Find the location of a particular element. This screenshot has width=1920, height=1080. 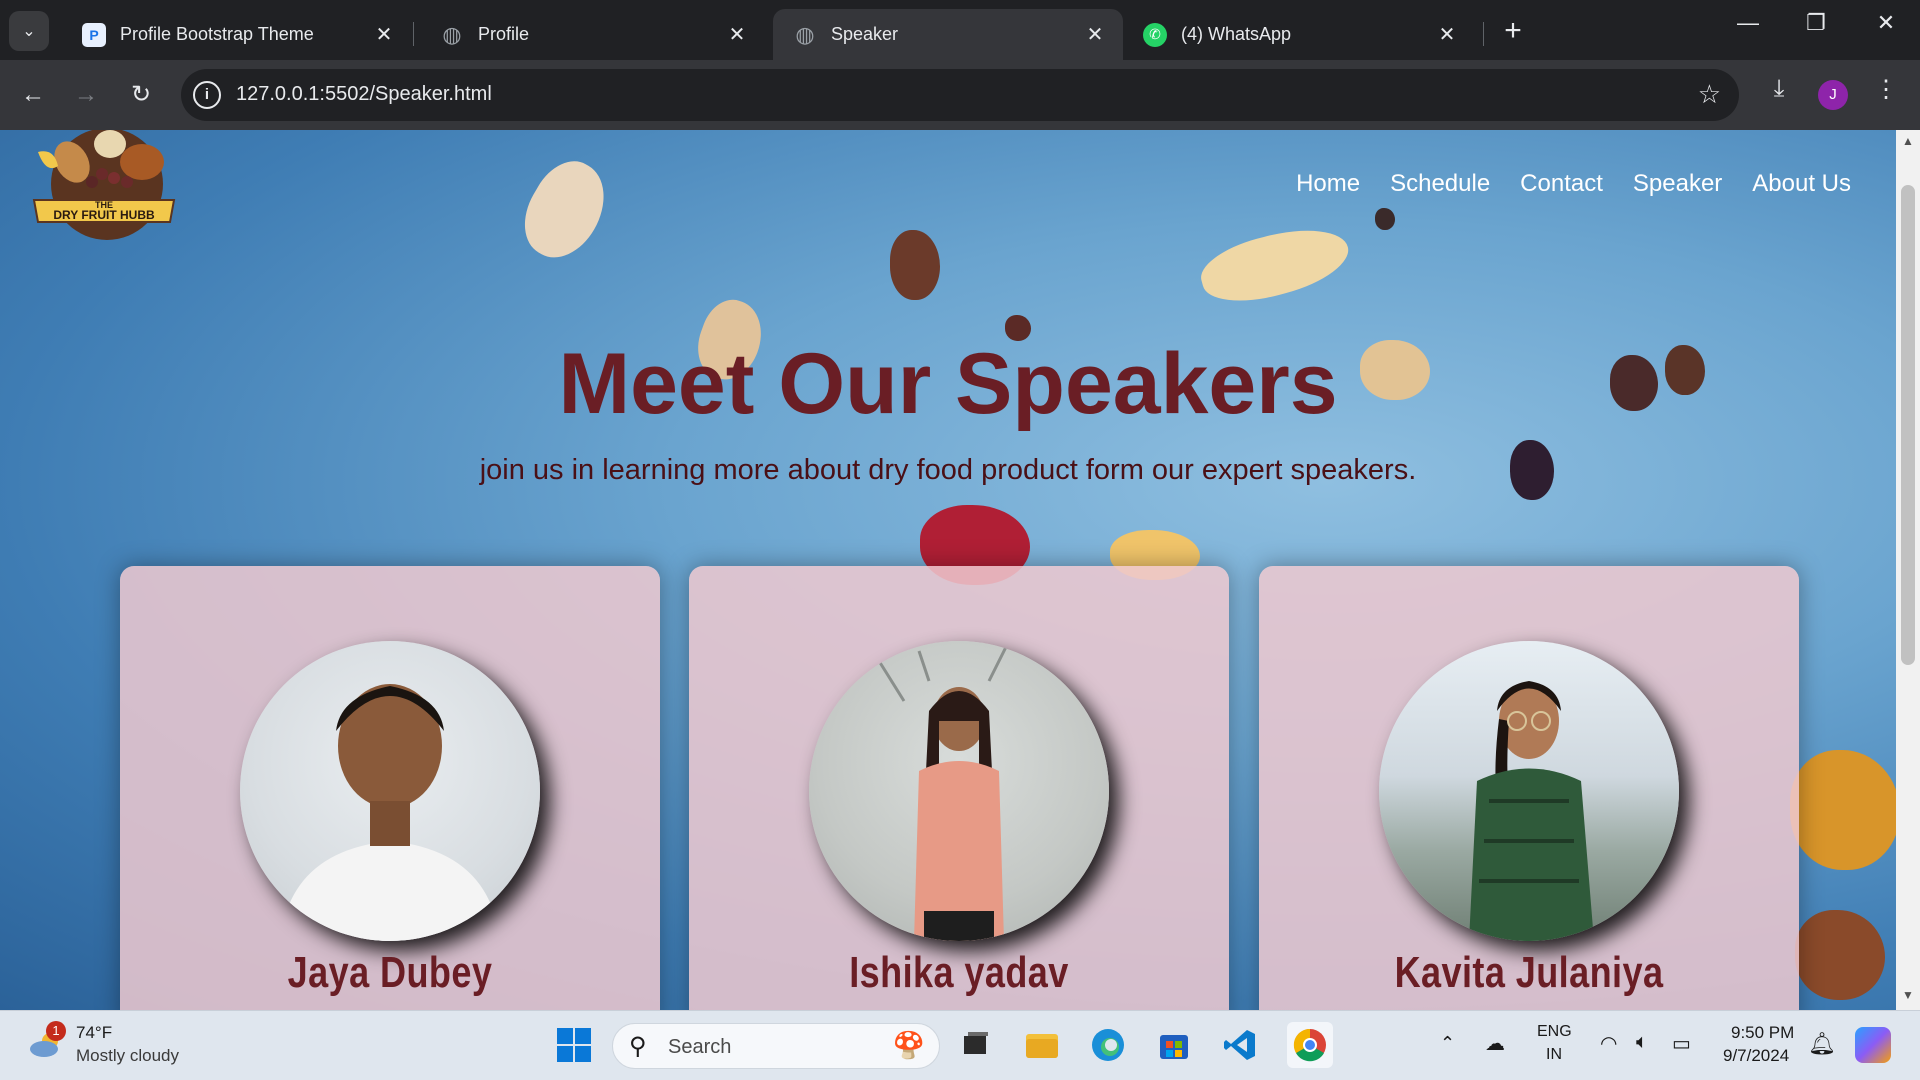

scroll-down-icon: ▼ is located at coordinates (1908, 995).